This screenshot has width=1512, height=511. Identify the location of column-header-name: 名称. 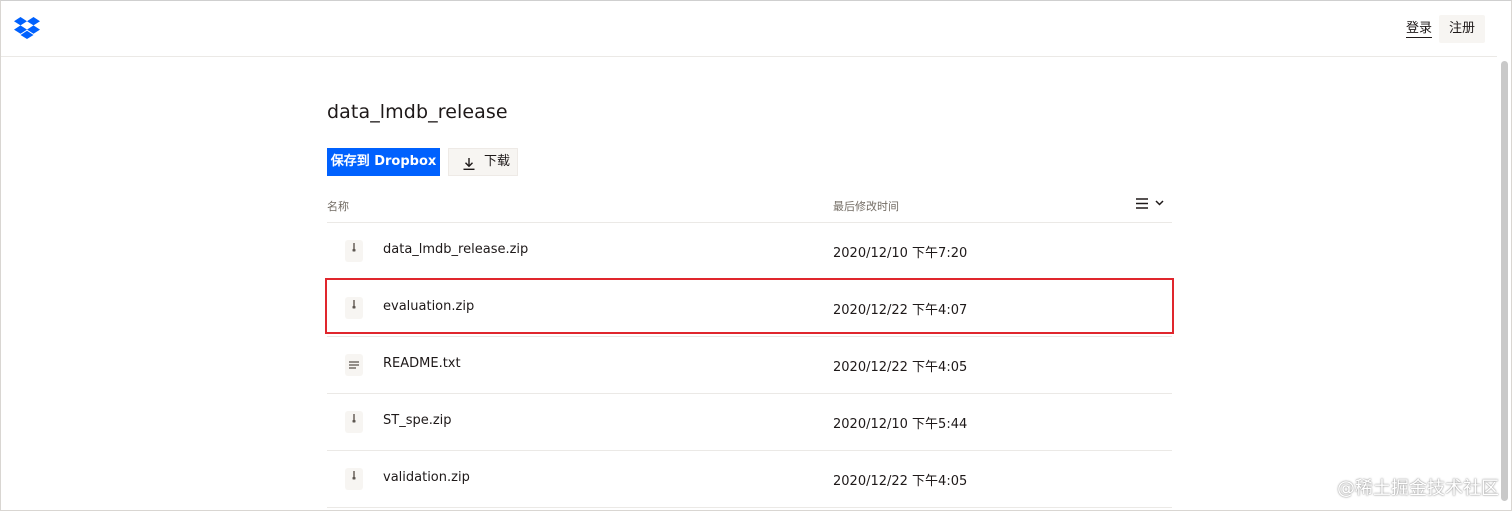
(338, 206).